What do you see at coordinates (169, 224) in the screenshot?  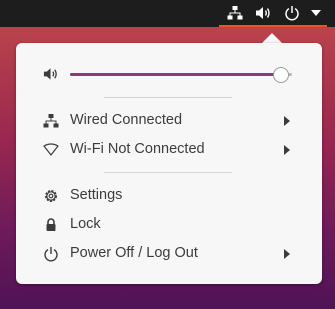 I see `menu-item-lock: Lock` at bounding box center [169, 224].